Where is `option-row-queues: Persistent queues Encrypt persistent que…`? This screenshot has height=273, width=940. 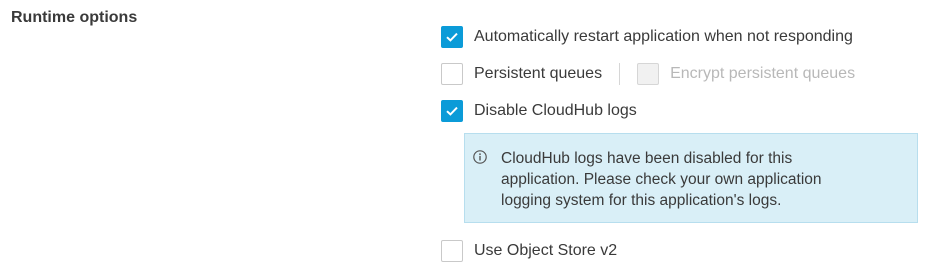
option-row-queues: Persistent queues Encrypt persistent que… is located at coordinates (648, 74).